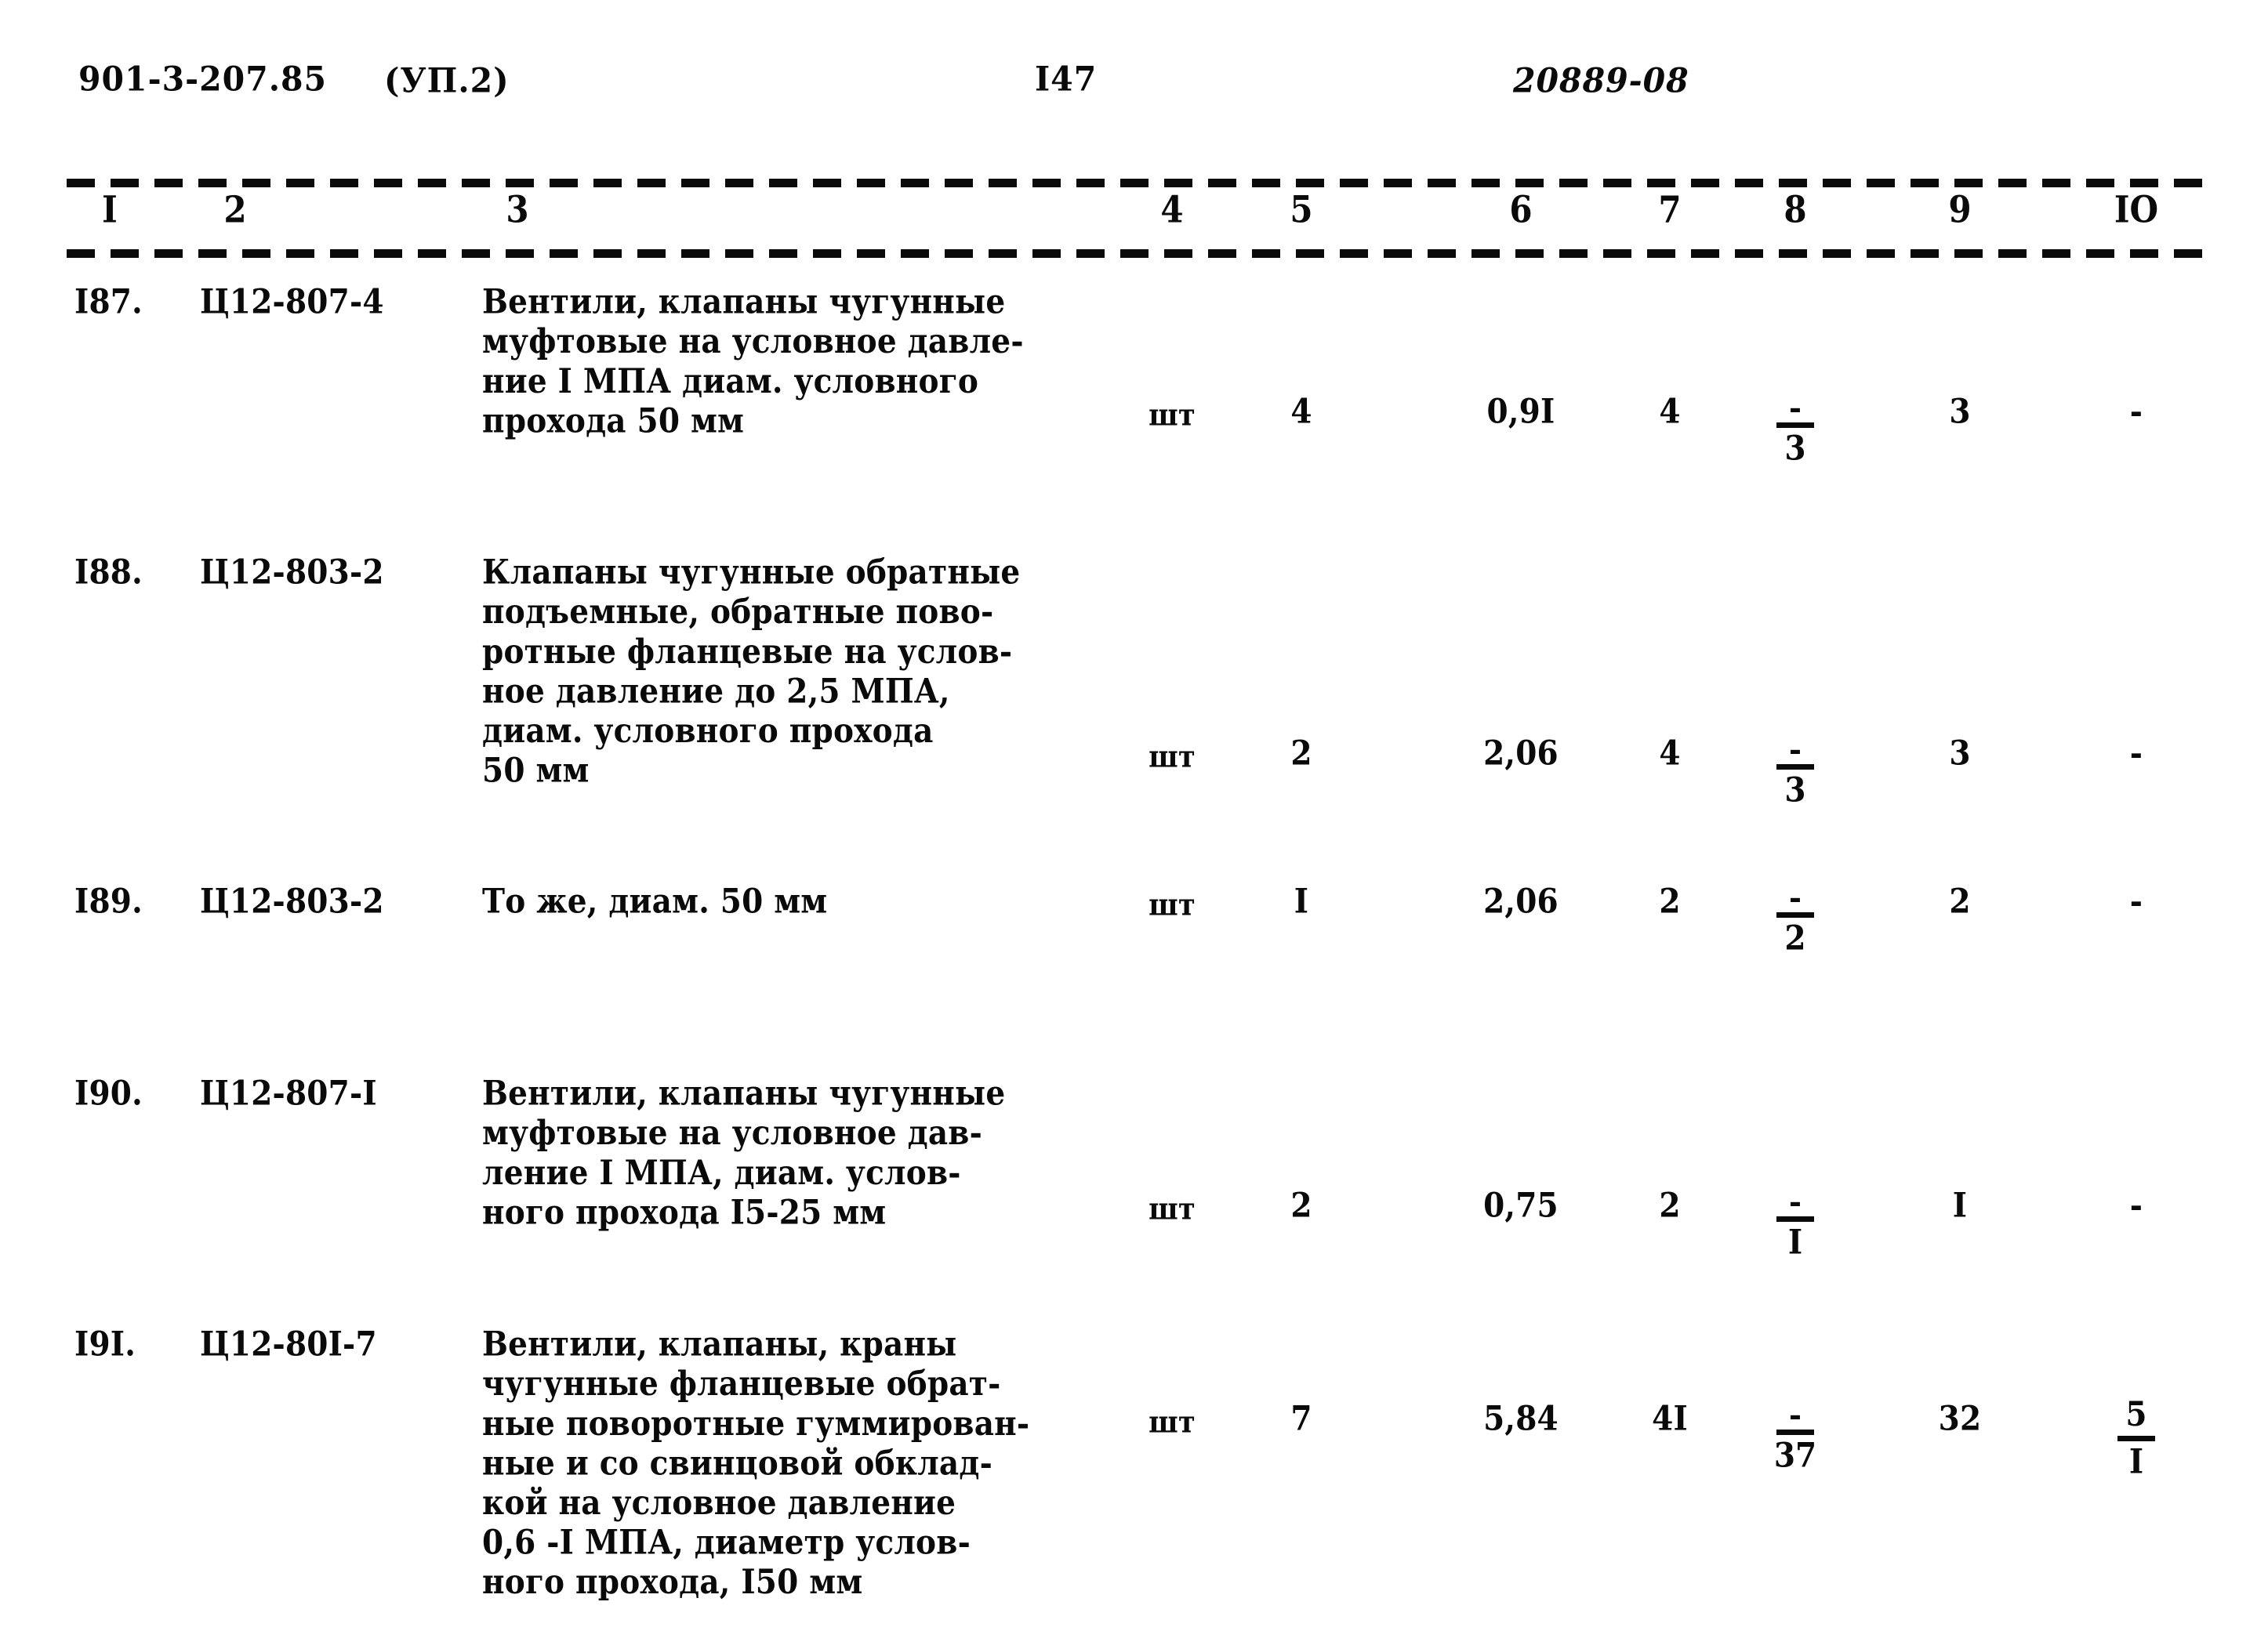 Image resolution: width=2268 pixels, height=1638 pixels. I want to click on row-col8-fraction: - 2, so click(1795, 919).